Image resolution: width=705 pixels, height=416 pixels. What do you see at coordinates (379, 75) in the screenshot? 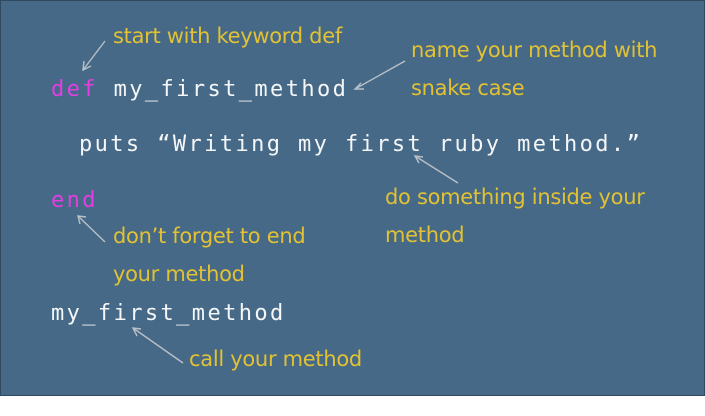
I see `arrow-to-method-name` at bounding box center [379, 75].